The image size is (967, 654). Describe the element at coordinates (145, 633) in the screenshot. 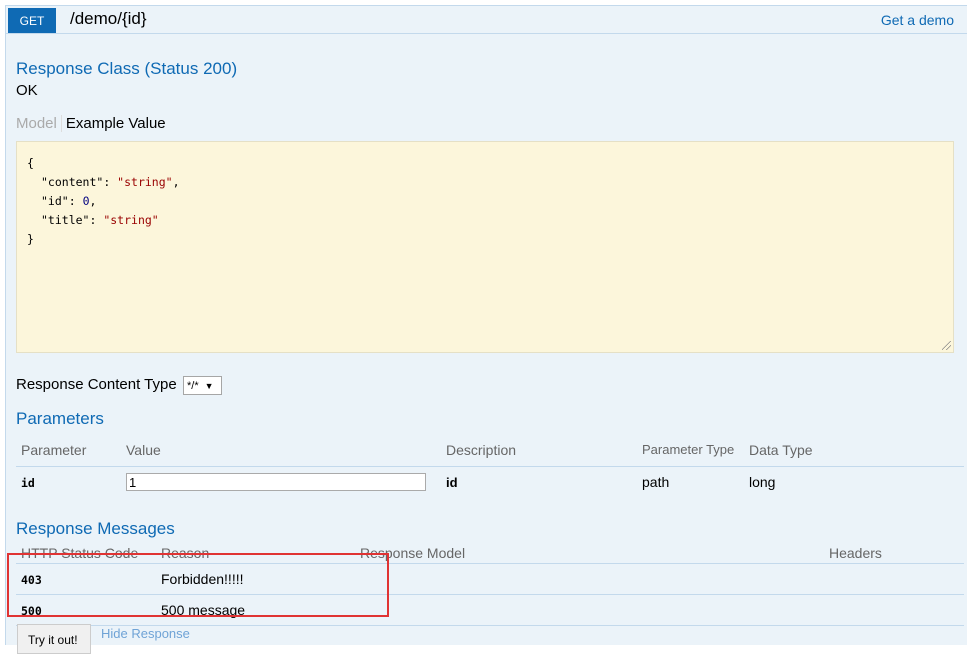

I see `hide-response-link: Hide Response` at that location.